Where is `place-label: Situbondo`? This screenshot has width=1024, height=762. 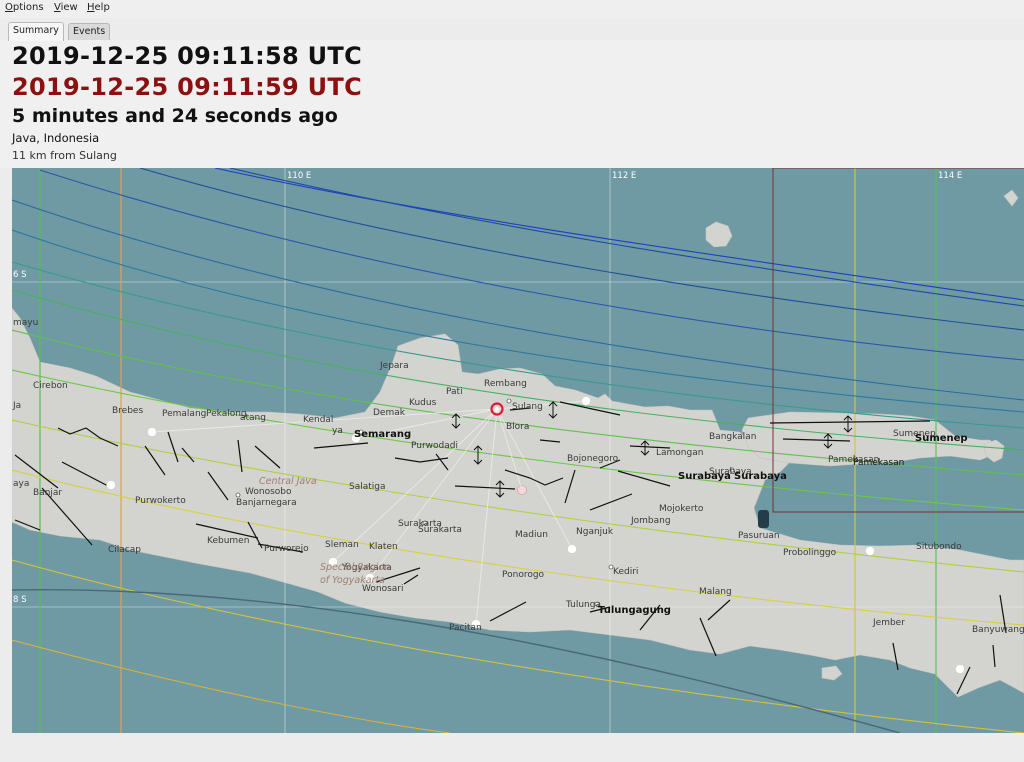
place-label: Situbondo is located at coordinates (939, 547).